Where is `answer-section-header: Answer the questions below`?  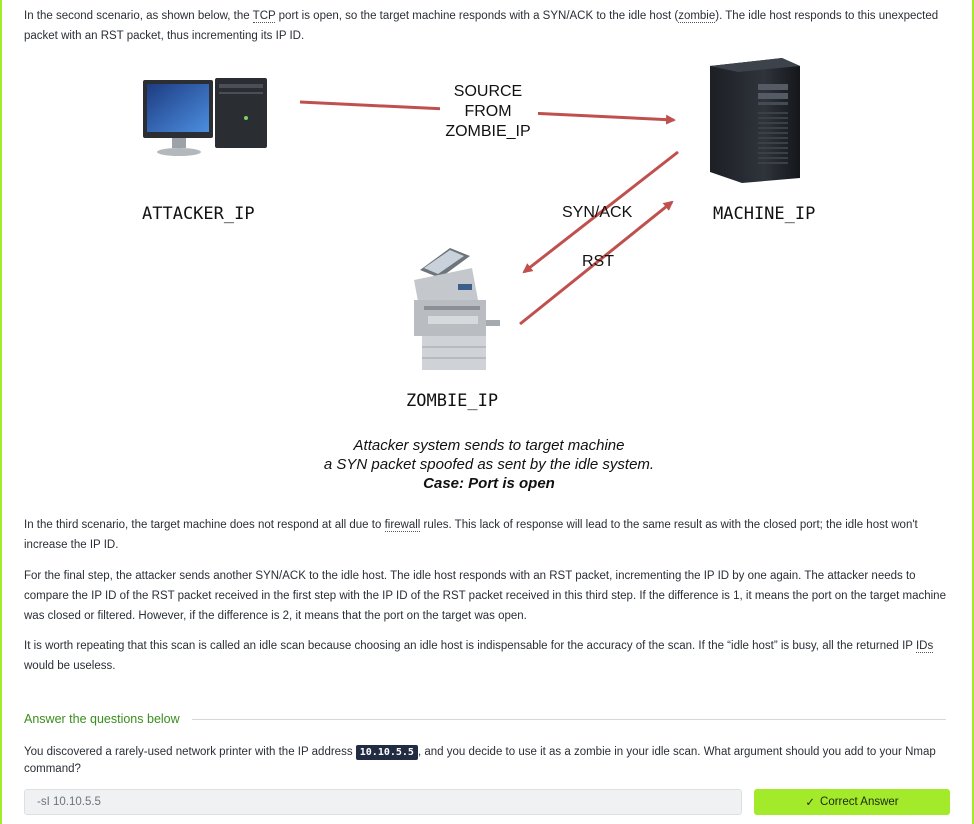 answer-section-header: Answer the questions below is located at coordinates (485, 719).